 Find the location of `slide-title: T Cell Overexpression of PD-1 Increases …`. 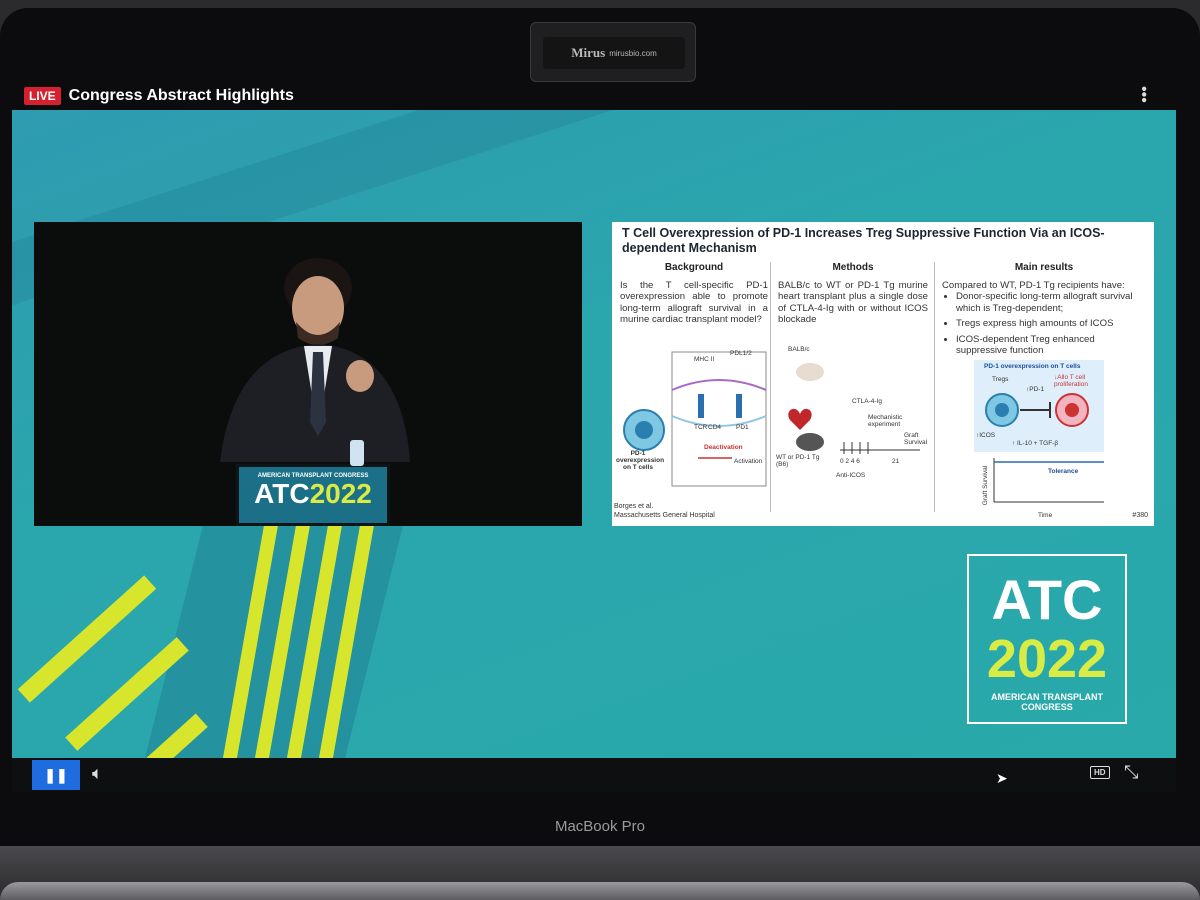

slide-title: T Cell Overexpression of PD-1 Increases … is located at coordinates (863, 240).